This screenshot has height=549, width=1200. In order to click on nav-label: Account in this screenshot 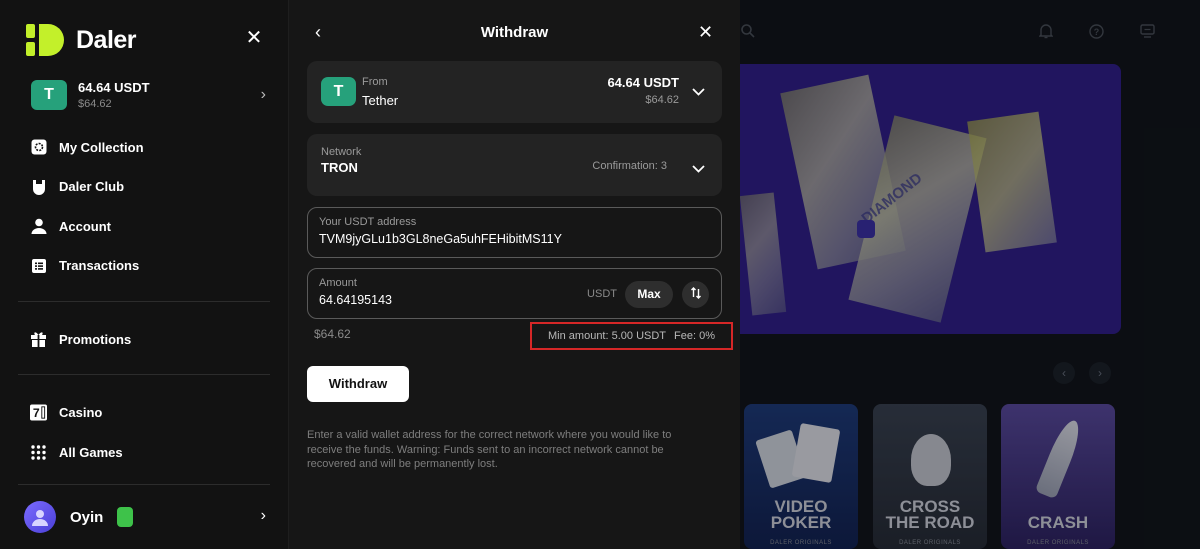, I will do `click(85, 226)`.